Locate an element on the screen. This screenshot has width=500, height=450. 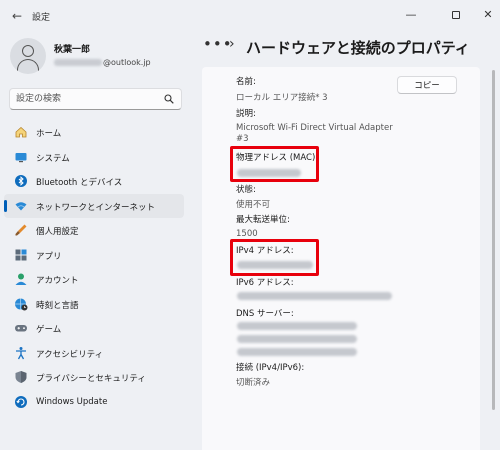
sidebar-item-label: 時刻と言語 is located at coordinates (57, 305).